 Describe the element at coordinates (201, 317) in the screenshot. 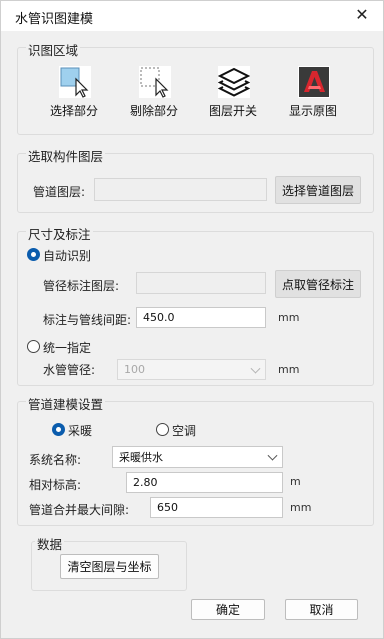

I see `annotation-distance-input: 450.0` at that location.